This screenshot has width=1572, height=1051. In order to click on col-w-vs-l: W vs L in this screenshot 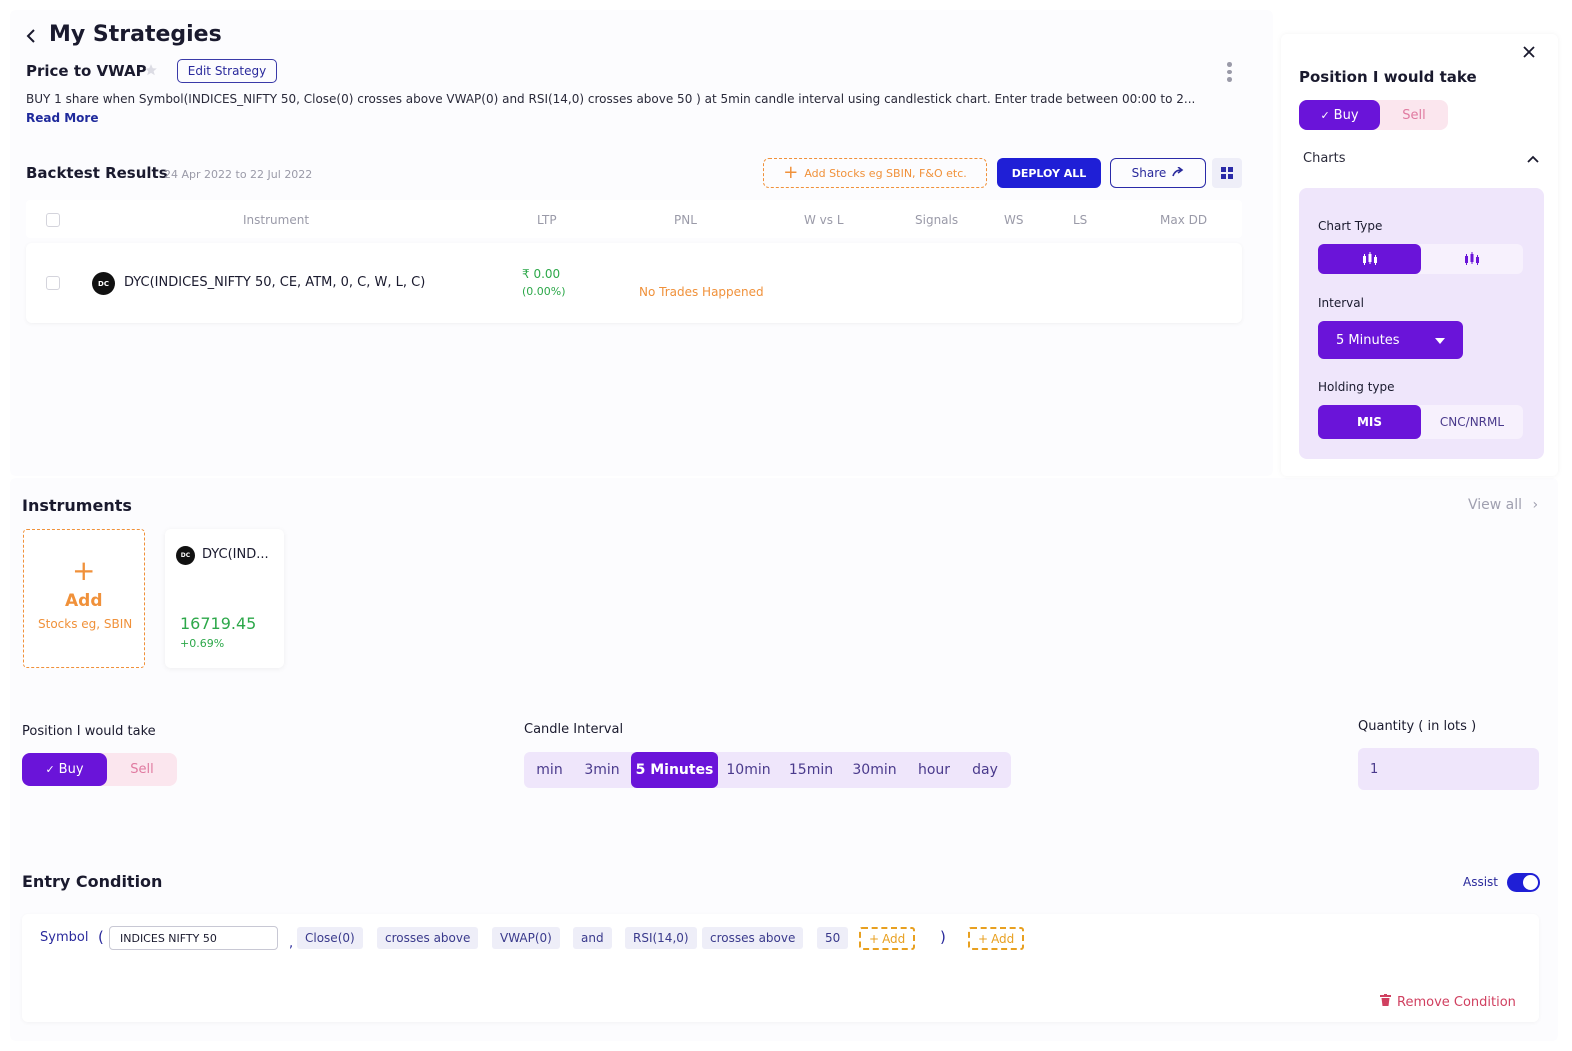, I will do `click(824, 220)`.